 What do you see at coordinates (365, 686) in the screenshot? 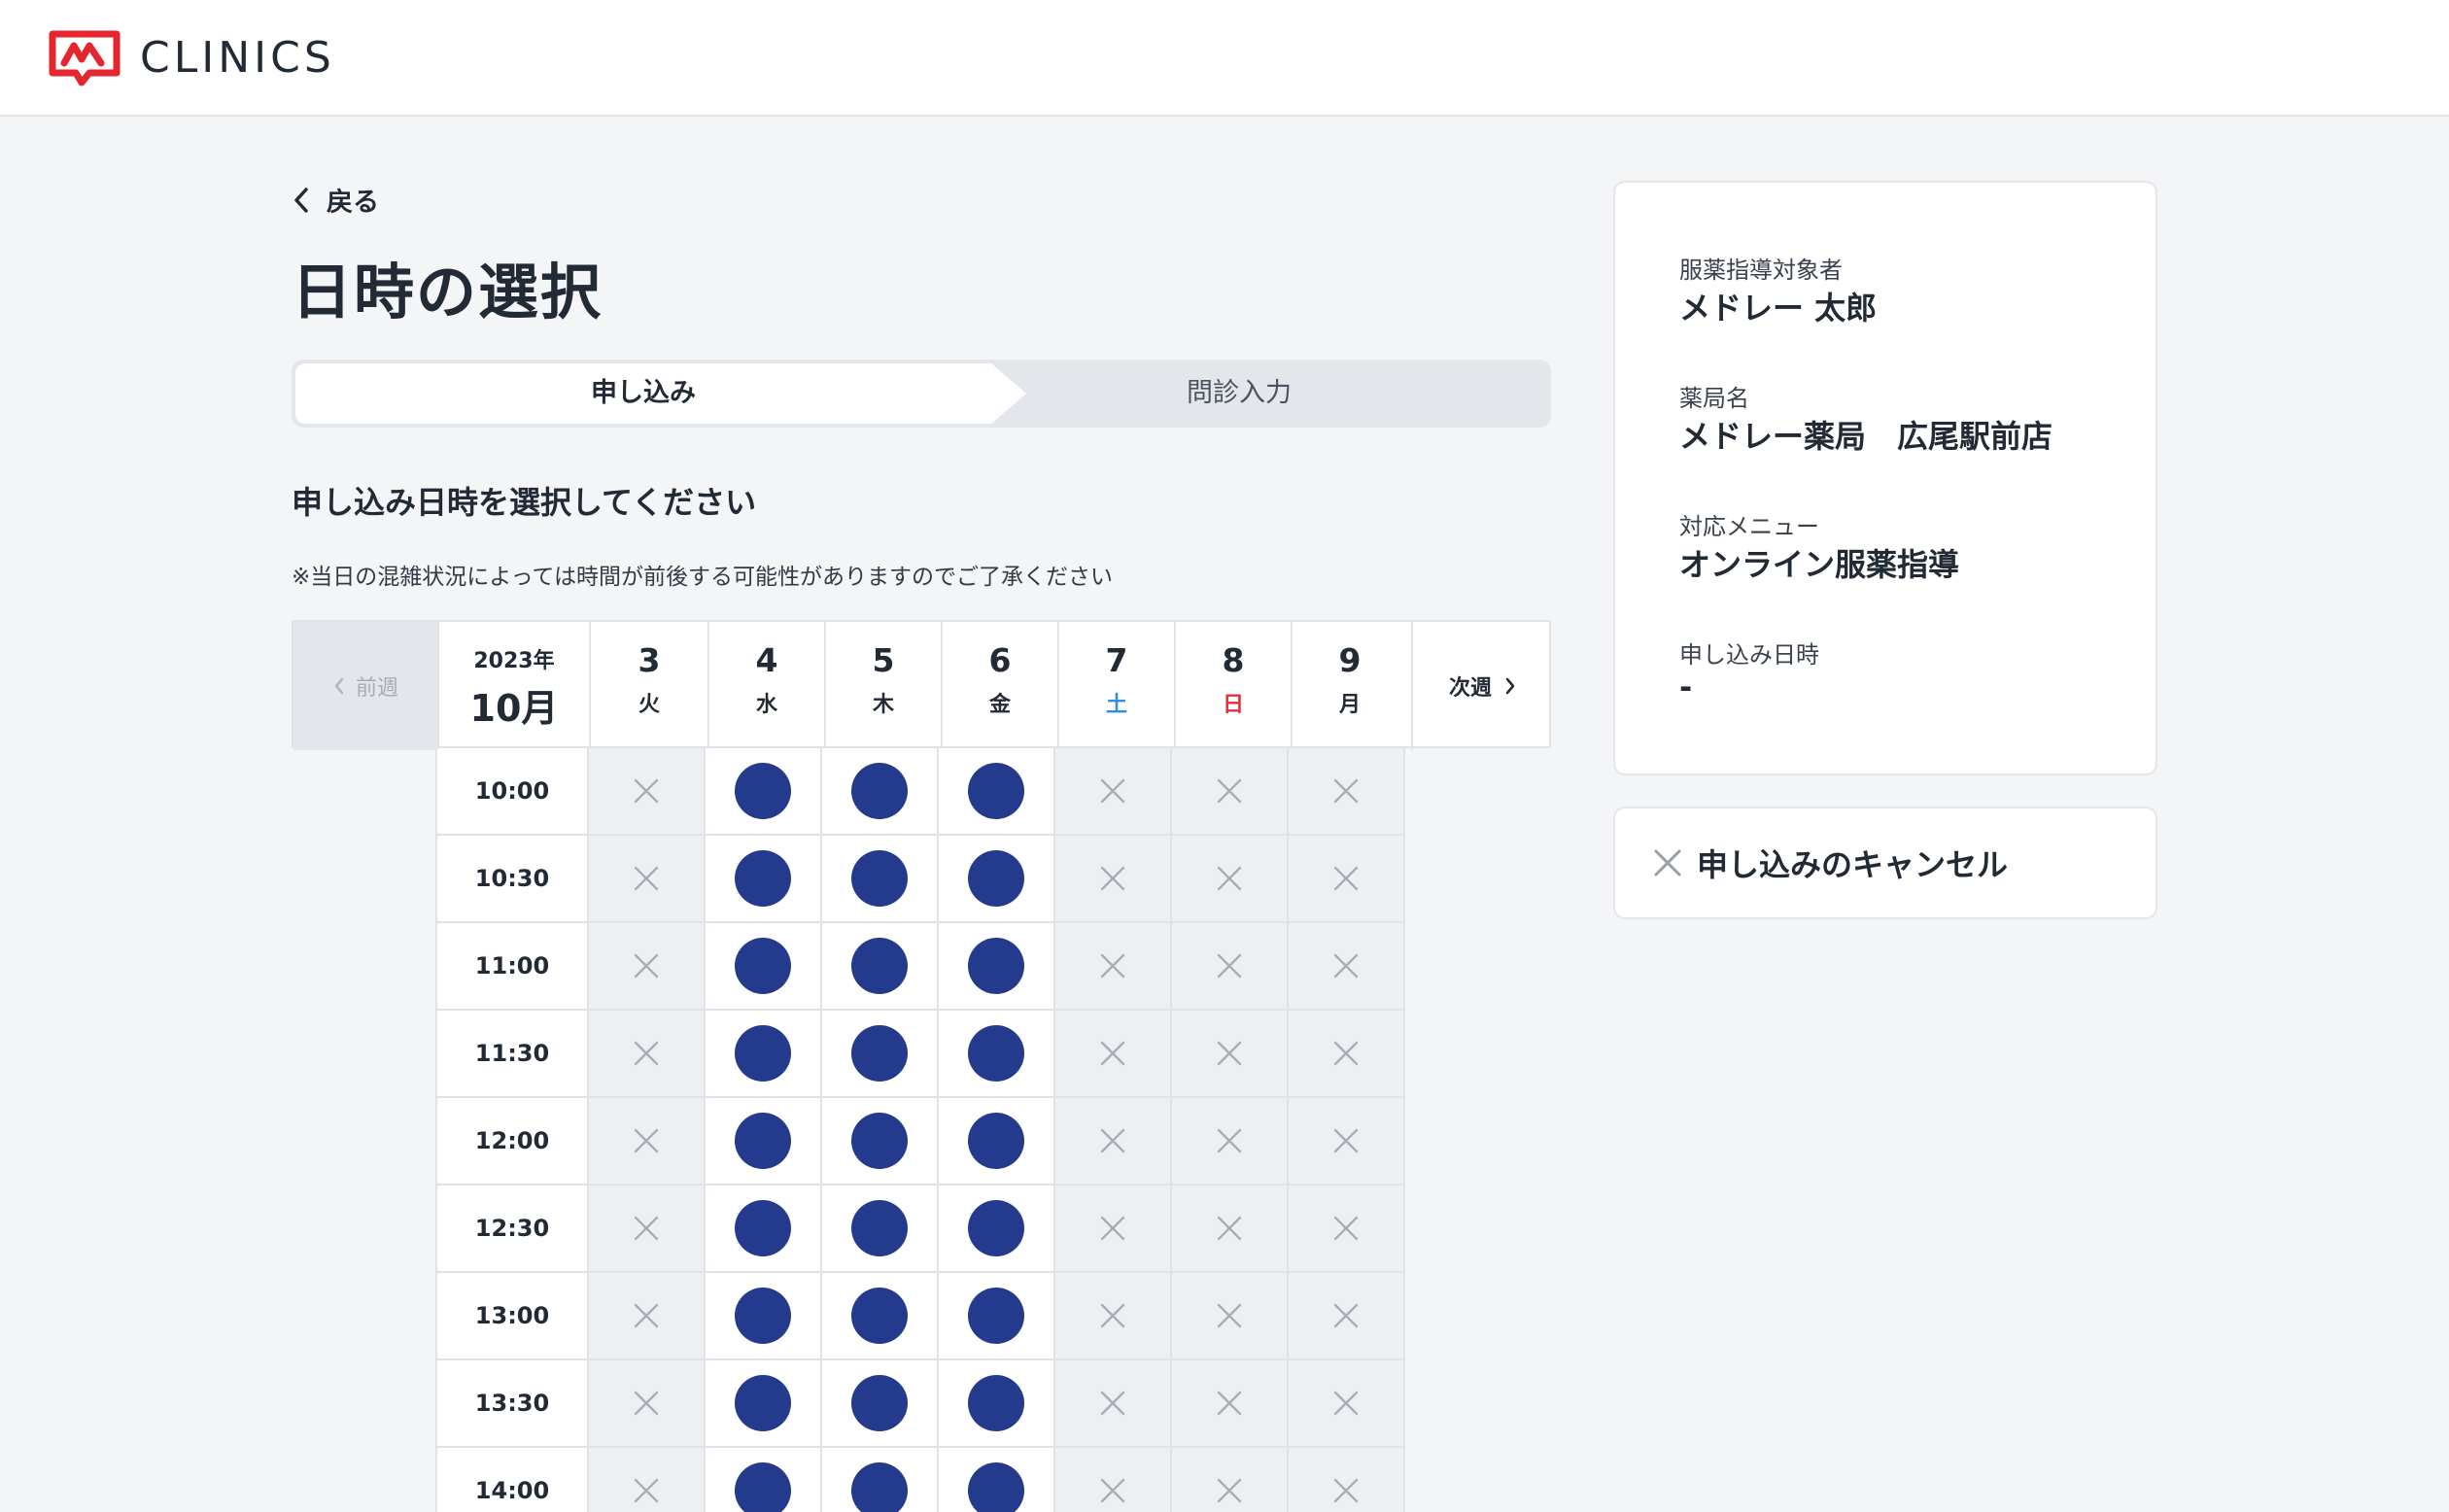
I see `prev-week-button: 前週` at bounding box center [365, 686].